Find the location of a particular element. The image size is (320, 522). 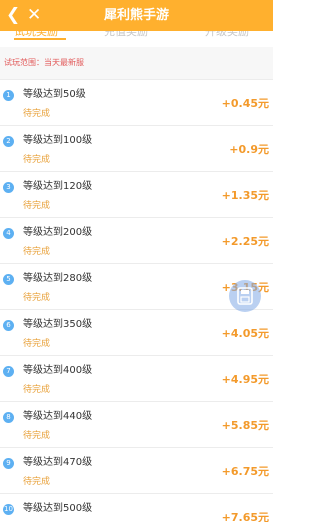

task-number-badge: 3 is located at coordinates (8, 187).